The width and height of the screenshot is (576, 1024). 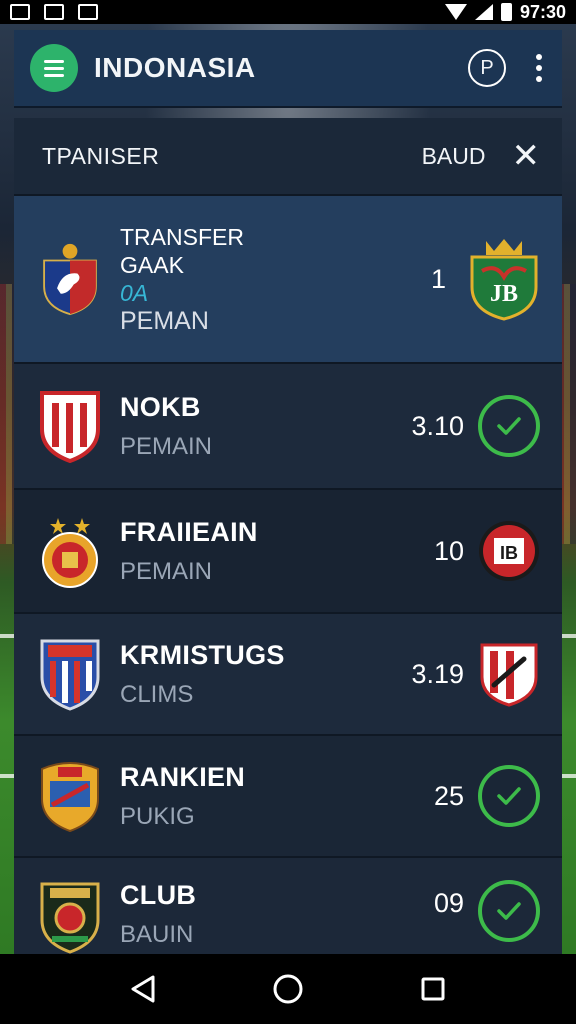 What do you see at coordinates (506, 12) in the screenshot?
I see `battery-icon` at bounding box center [506, 12].